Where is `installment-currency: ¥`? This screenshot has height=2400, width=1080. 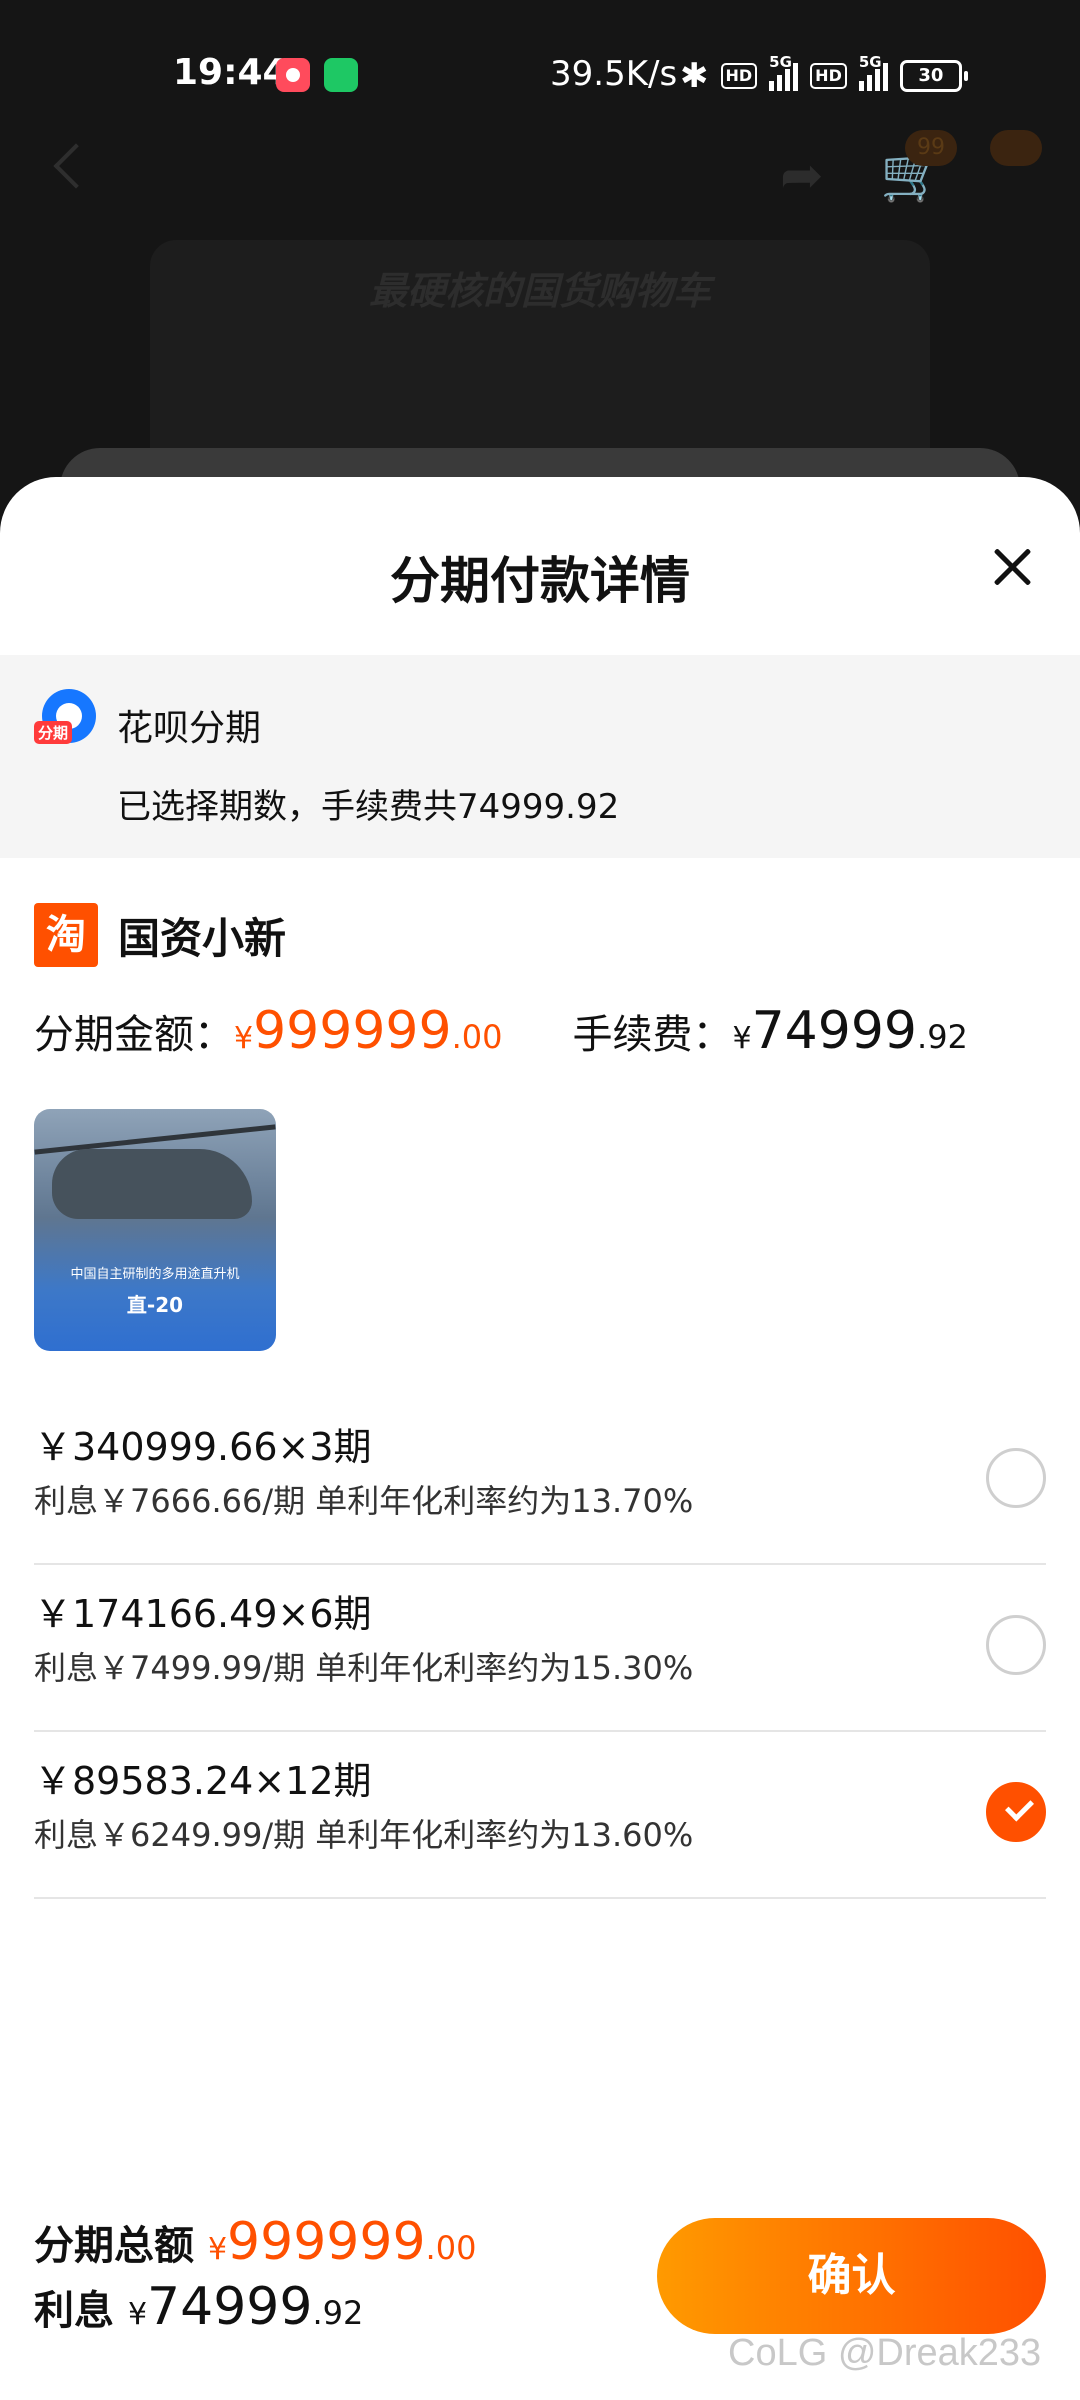 installment-currency: ¥ is located at coordinates (244, 1038).